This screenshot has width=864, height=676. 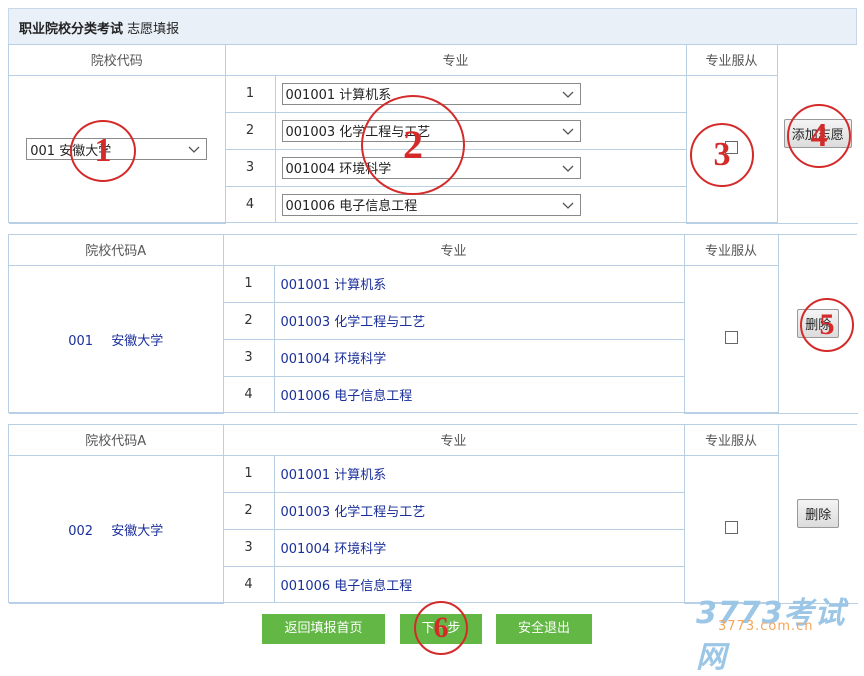 I want to click on major-select-cell: 001006 电子信息工程, so click(x=480, y=204).